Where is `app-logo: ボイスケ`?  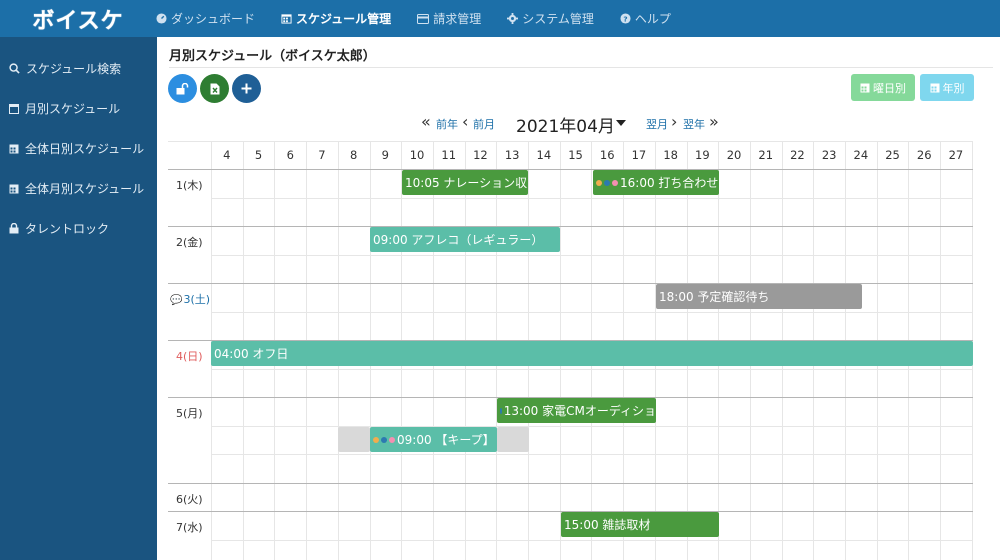 app-logo: ボイスケ is located at coordinates (78, 18).